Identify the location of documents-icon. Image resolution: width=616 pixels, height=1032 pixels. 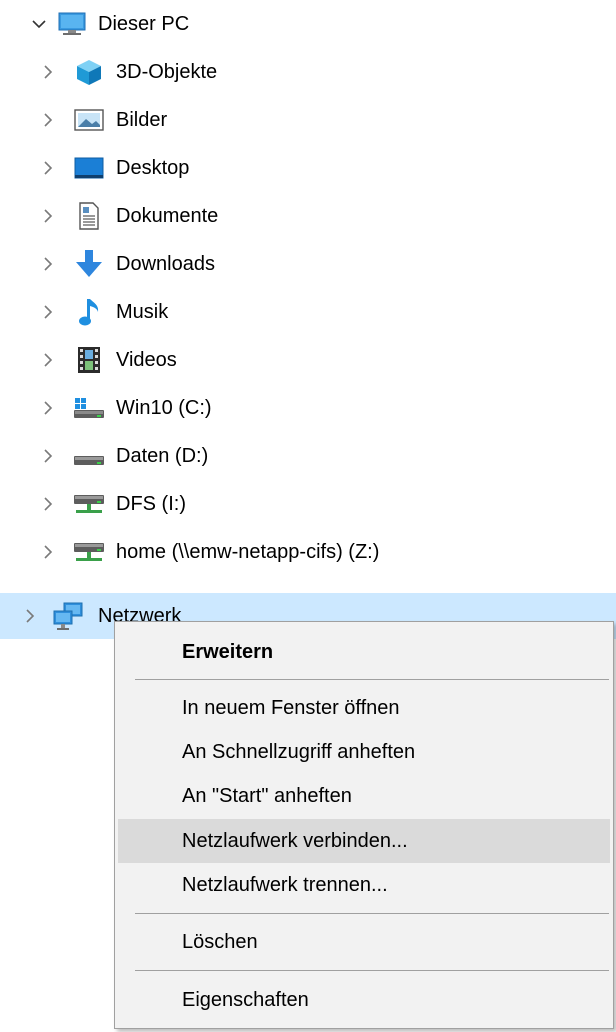
(89, 216).